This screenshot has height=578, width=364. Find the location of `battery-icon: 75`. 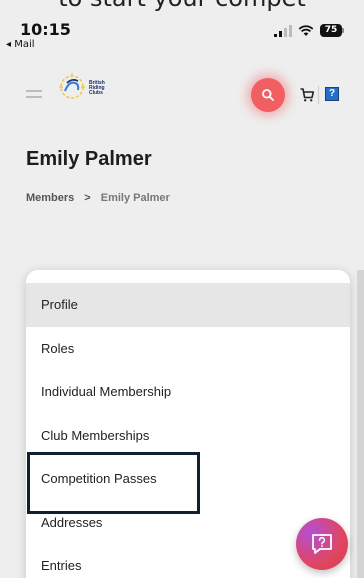

battery-icon: 75 is located at coordinates (332, 30).